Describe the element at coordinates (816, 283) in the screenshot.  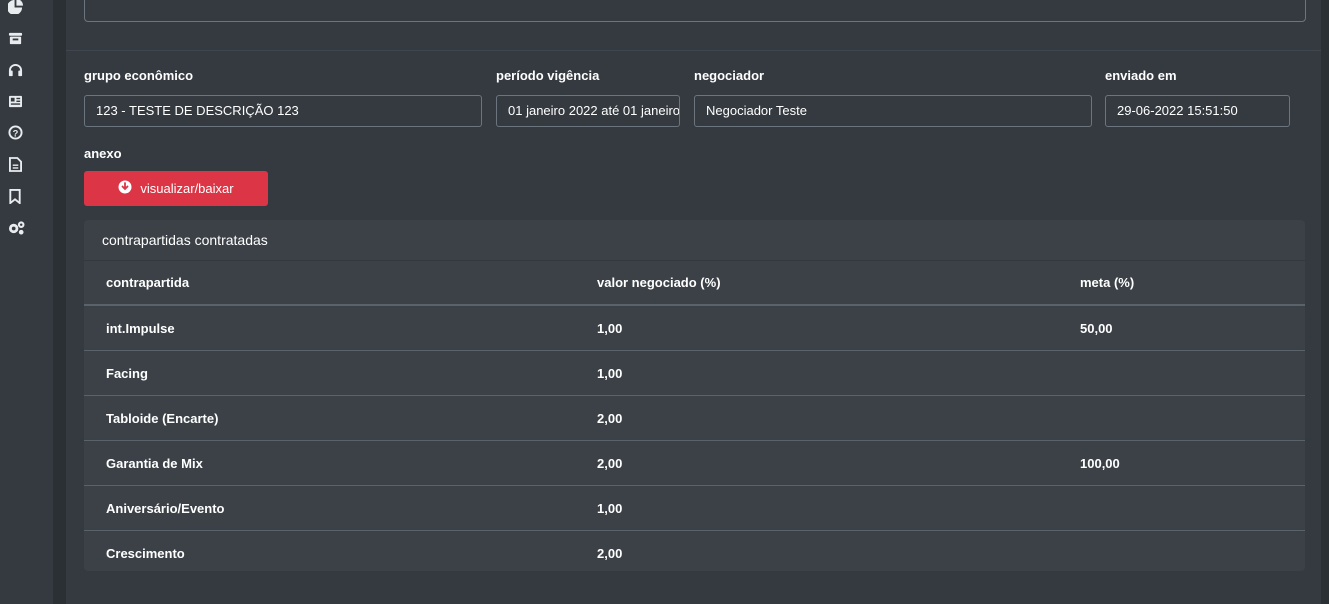
I see `column-header: valor negociado (%)` at that location.